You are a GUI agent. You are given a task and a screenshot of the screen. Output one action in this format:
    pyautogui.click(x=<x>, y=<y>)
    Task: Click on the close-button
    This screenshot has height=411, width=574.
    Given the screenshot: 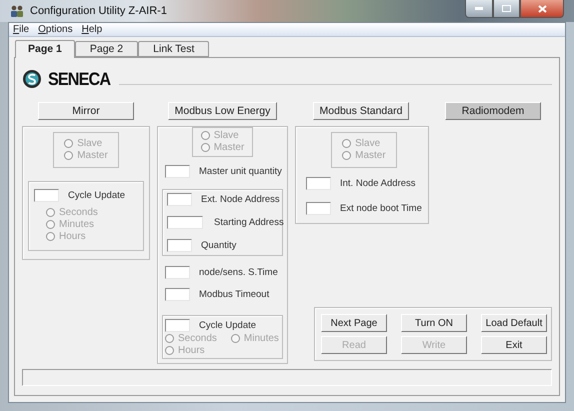 What is the action you would take?
    pyautogui.click(x=542, y=9)
    